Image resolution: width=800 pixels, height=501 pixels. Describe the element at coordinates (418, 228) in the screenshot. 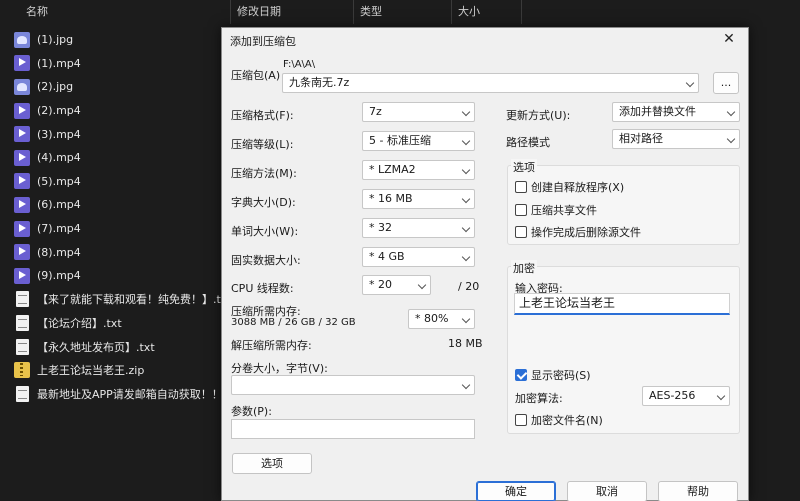

I see `word-size-select: * 32` at that location.